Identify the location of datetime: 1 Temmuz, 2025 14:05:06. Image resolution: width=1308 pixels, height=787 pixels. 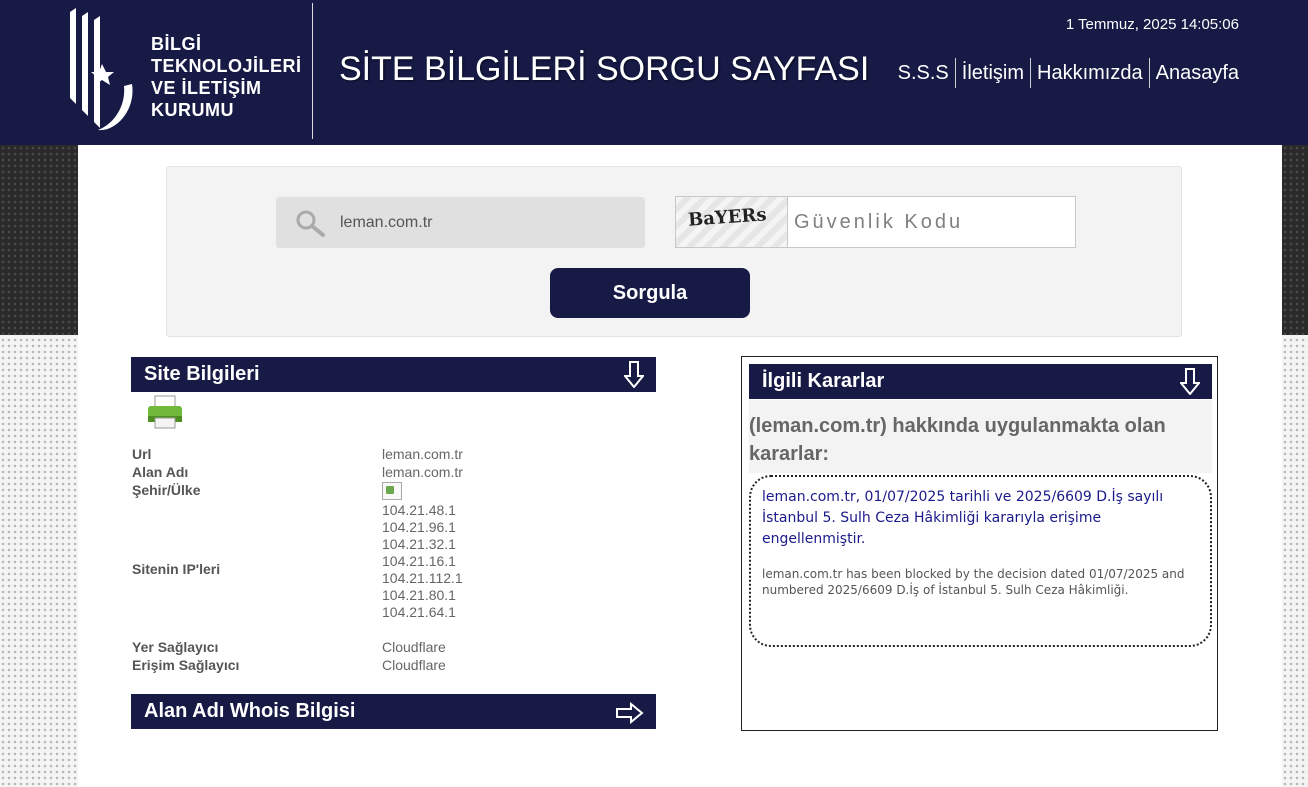
(1152, 24).